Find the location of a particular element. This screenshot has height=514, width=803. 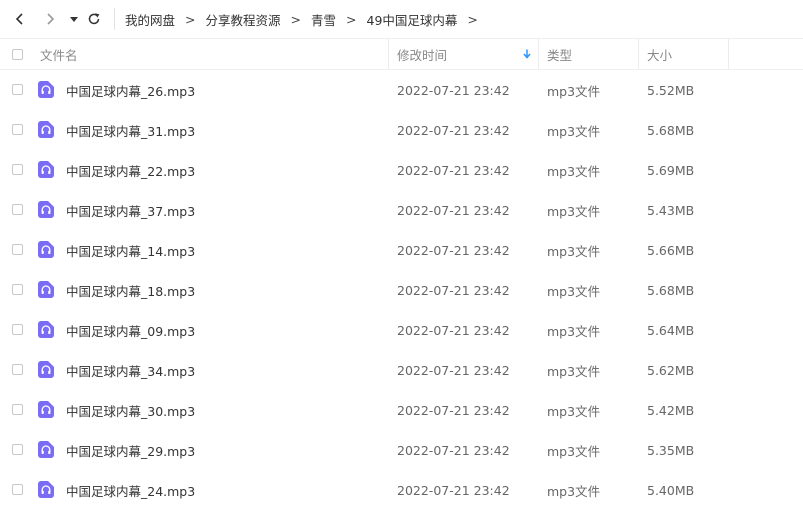

column-header-type-label: 类型 is located at coordinates (560, 55).